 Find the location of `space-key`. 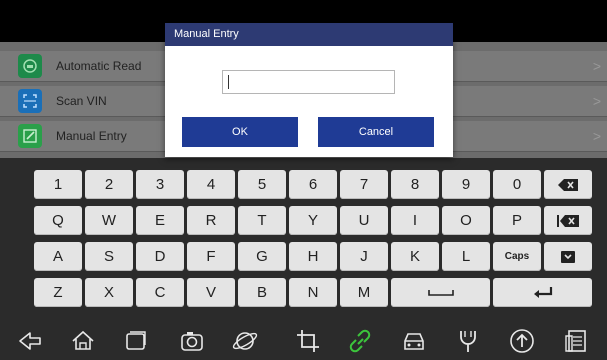

space-key is located at coordinates (440, 292).